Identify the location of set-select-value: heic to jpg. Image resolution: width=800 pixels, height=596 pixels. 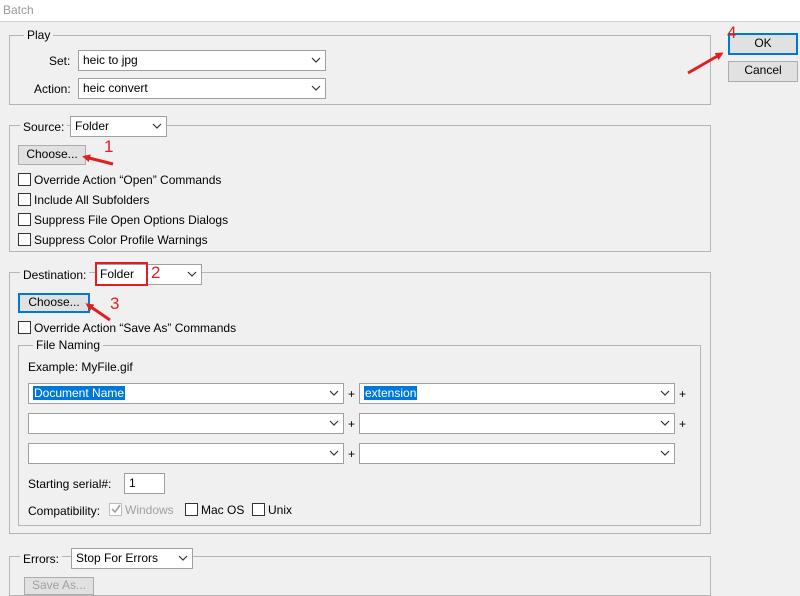
(110, 60).